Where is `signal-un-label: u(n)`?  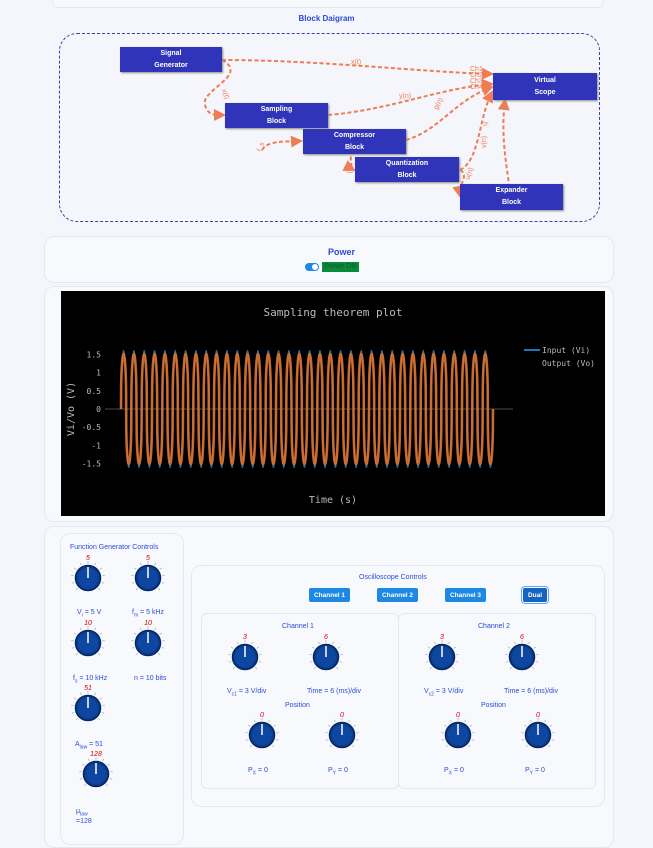
signal-un-label: u(n) is located at coordinates (469, 174).